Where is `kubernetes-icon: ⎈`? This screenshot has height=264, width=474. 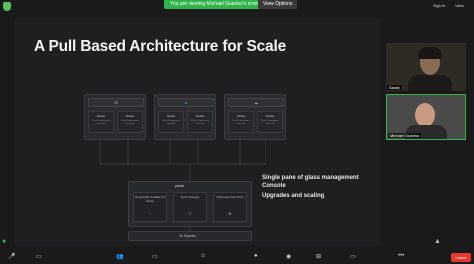 kubernetes-icon: ⎈ is located at coordinates (230, 213).